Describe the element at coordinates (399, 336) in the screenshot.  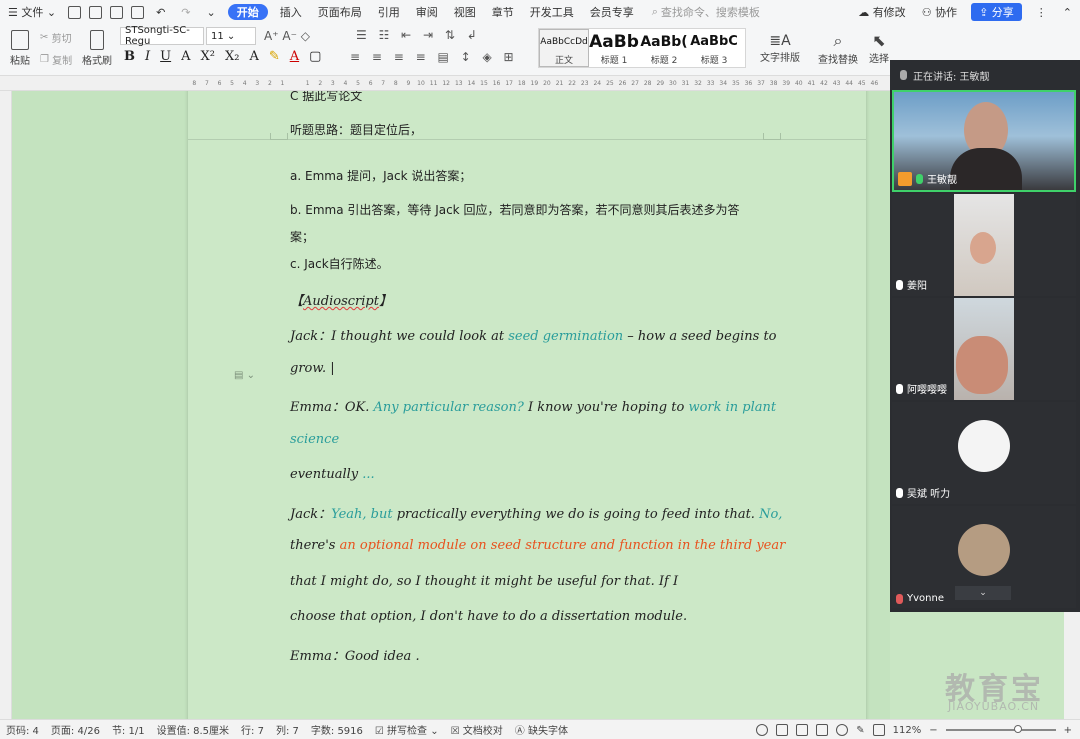
I see `text-segment: Jack：I thought we could look at` at that location.